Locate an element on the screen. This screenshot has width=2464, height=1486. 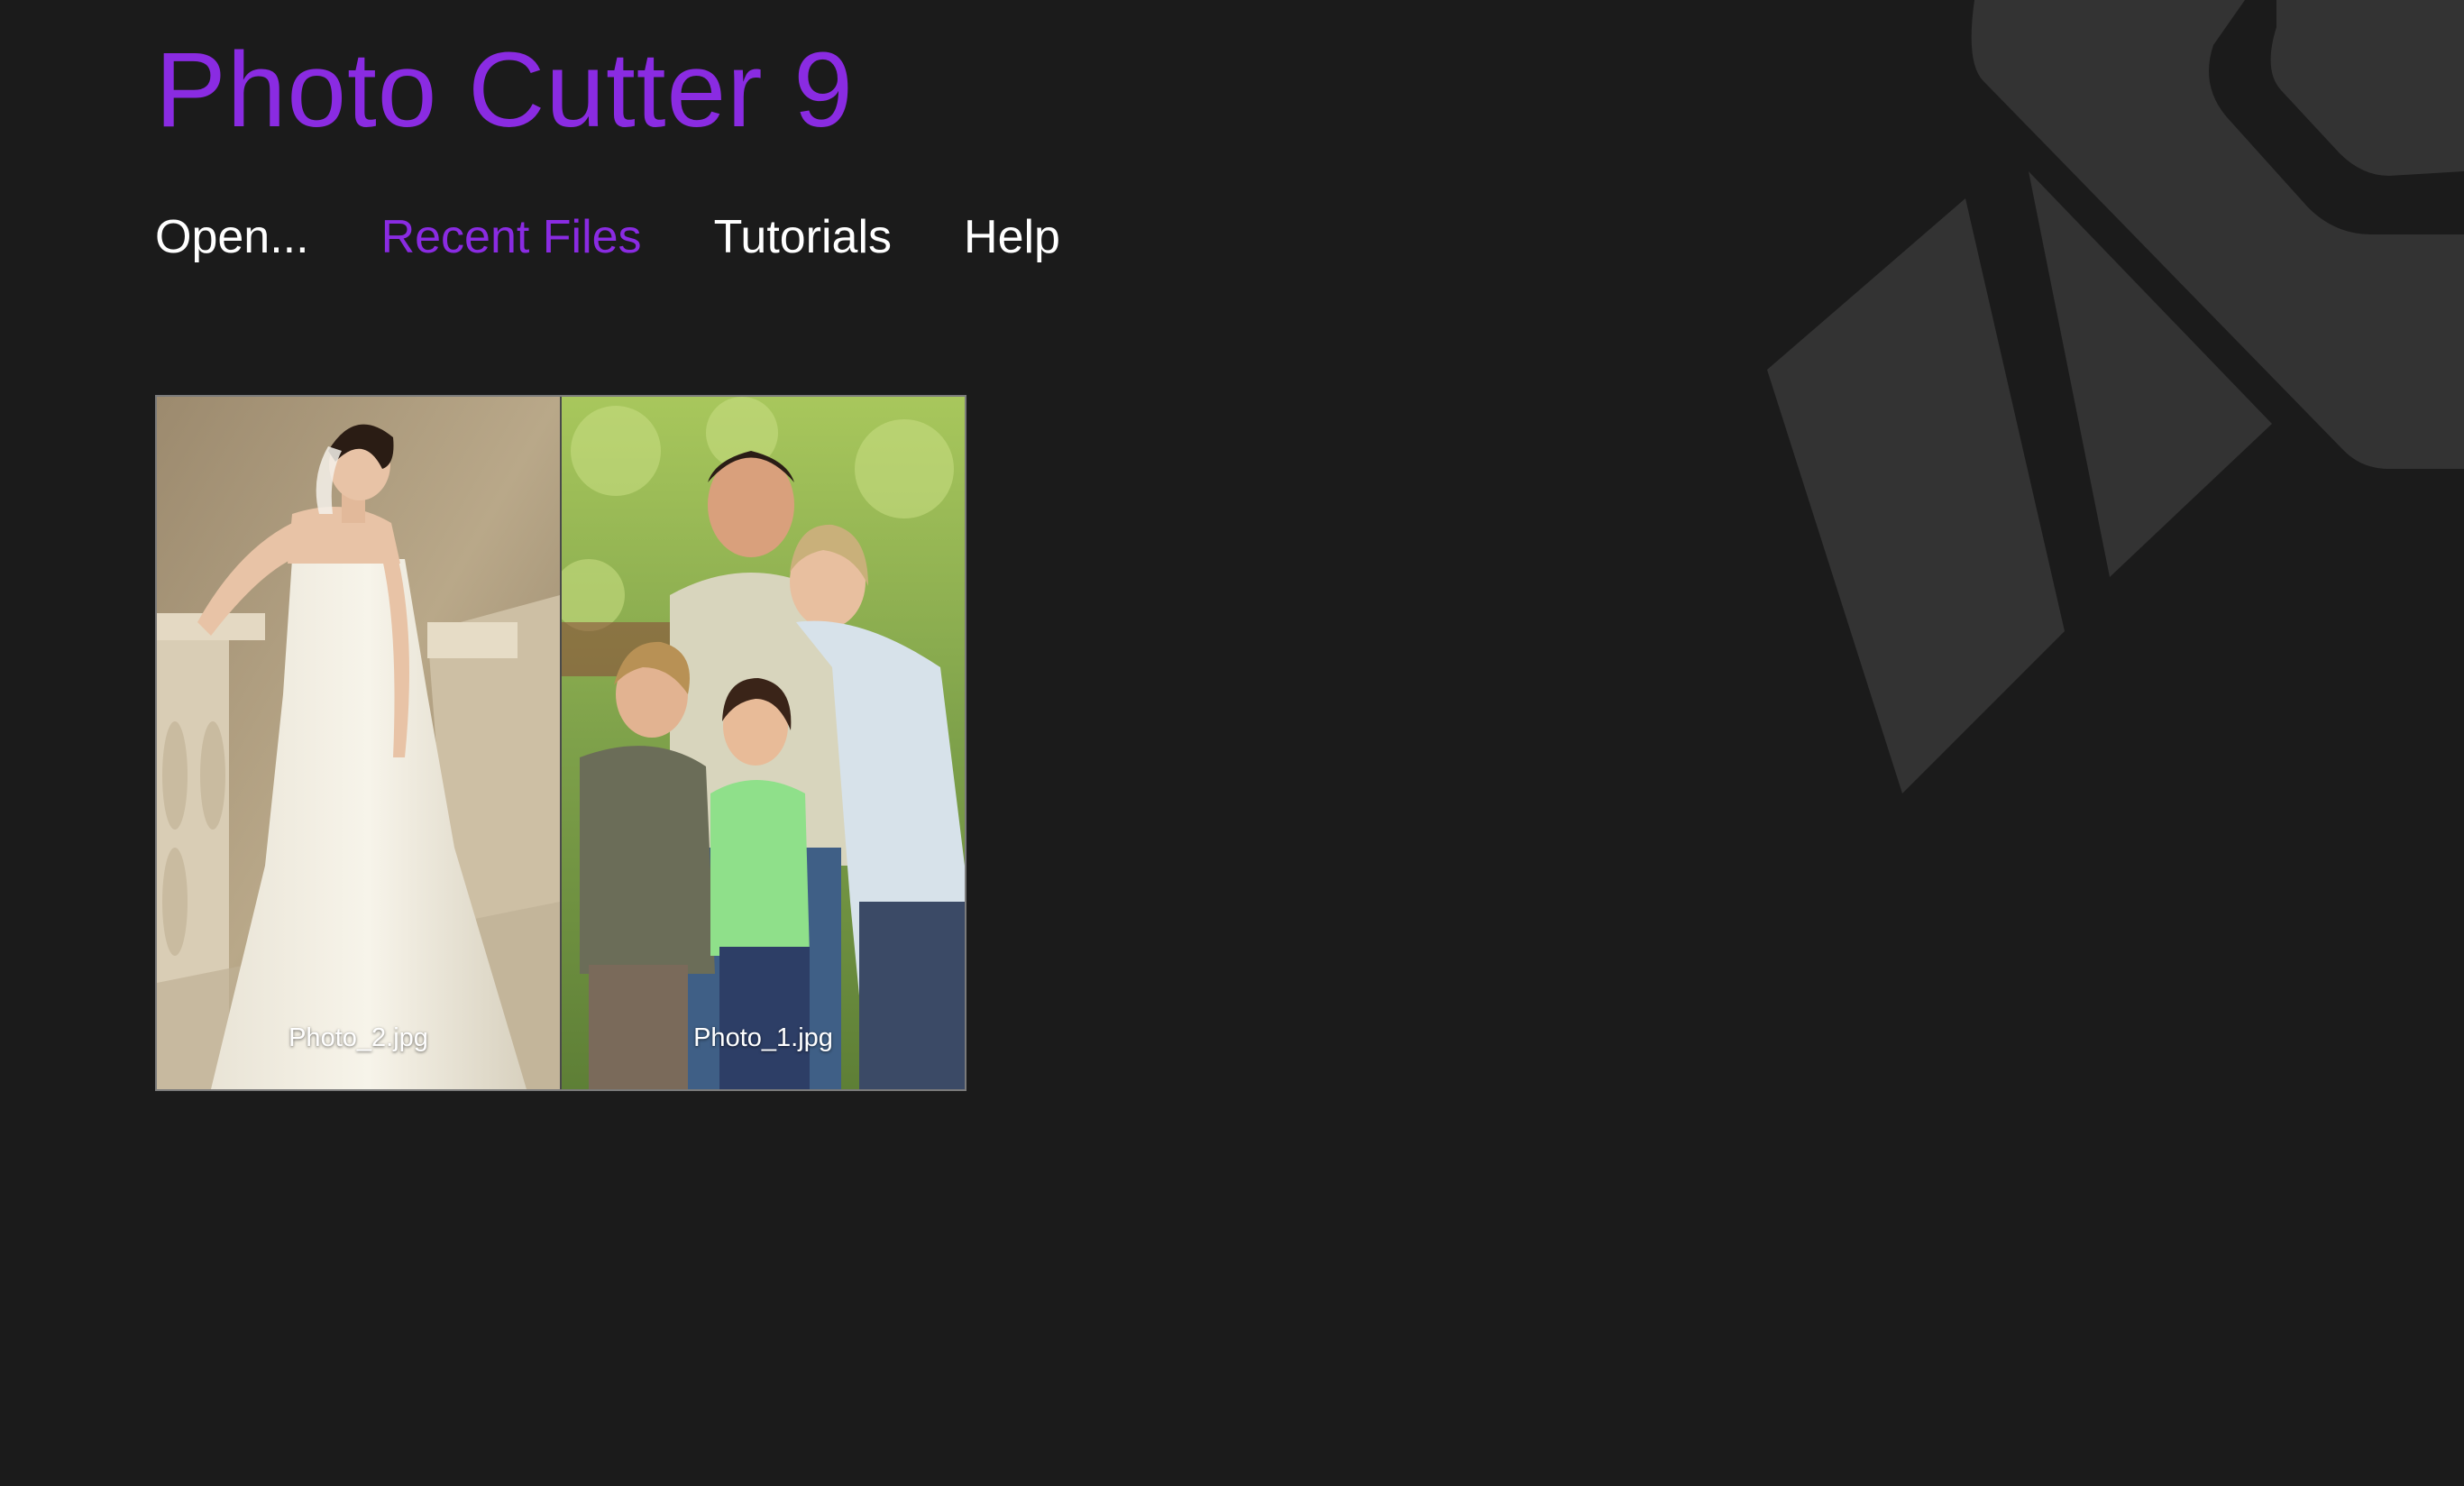
nav-help: Help is located at coordinates (1012, 237).